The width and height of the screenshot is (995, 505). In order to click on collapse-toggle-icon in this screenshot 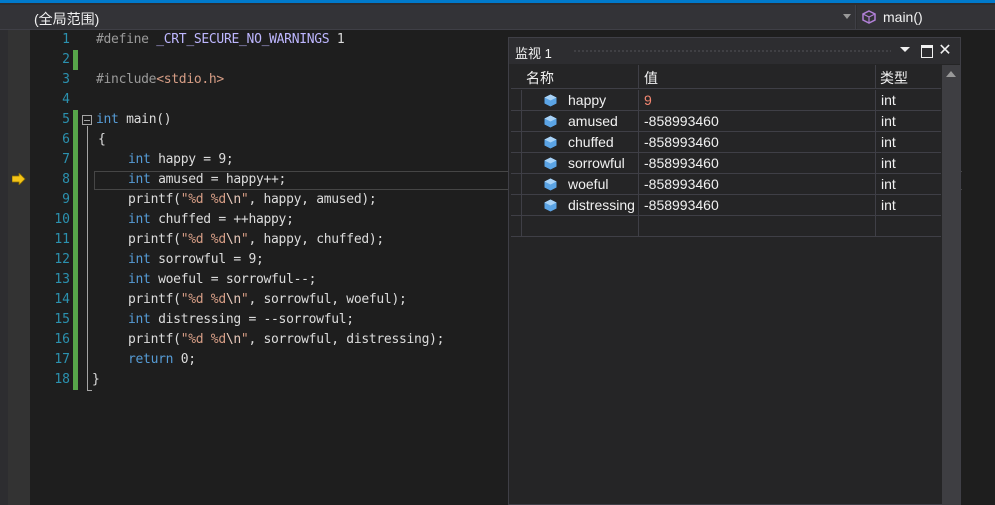, I will do `click(87, 120)`.